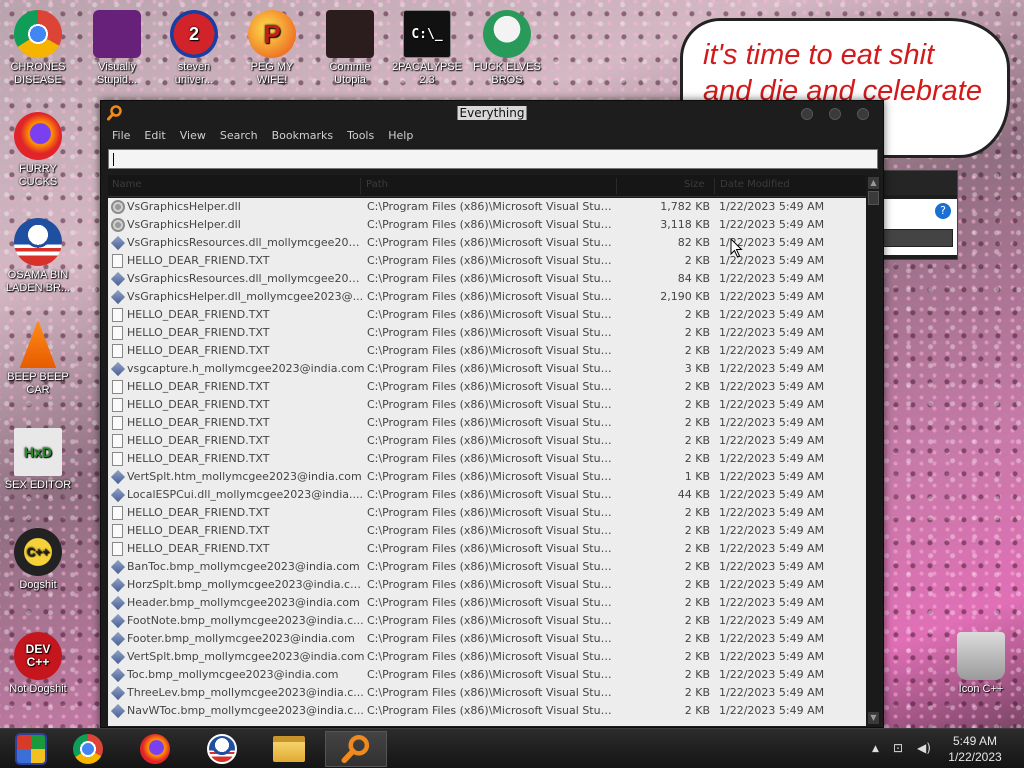 This screenshot has height=768, width=1024. Describe the element at coordinates (493, 159) in the screenshot. I see `search-input` at that location.